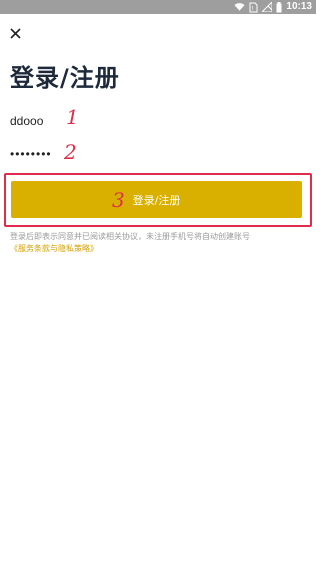  Describe the element at coordinates (239, 7) in the screenshot. I see `wifi-icon` at that location.